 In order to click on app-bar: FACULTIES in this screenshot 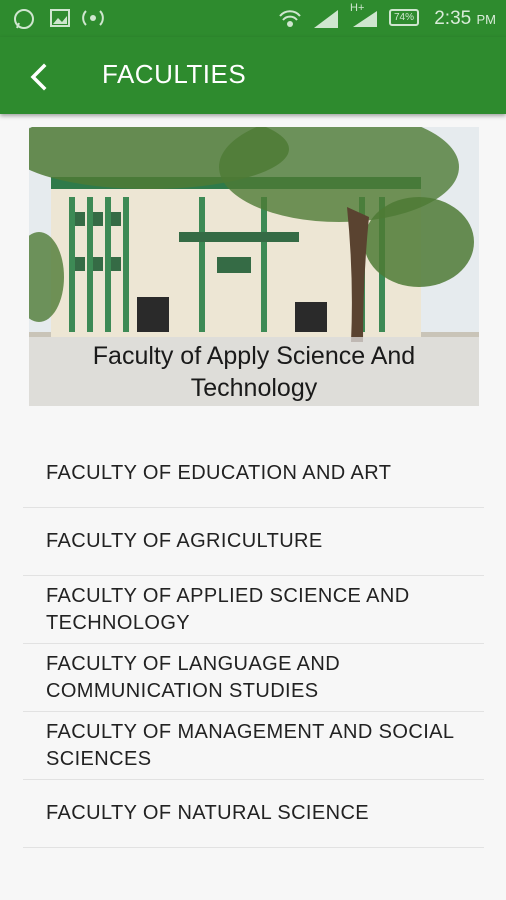, I will do `click(253, 75)`.